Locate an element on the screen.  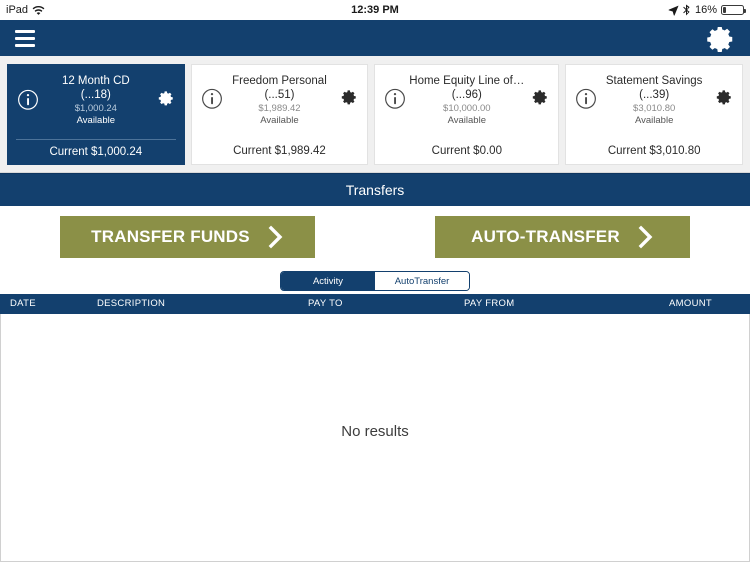
status-bar-clock: 12:39 PM is located at coordinates (375, 10).